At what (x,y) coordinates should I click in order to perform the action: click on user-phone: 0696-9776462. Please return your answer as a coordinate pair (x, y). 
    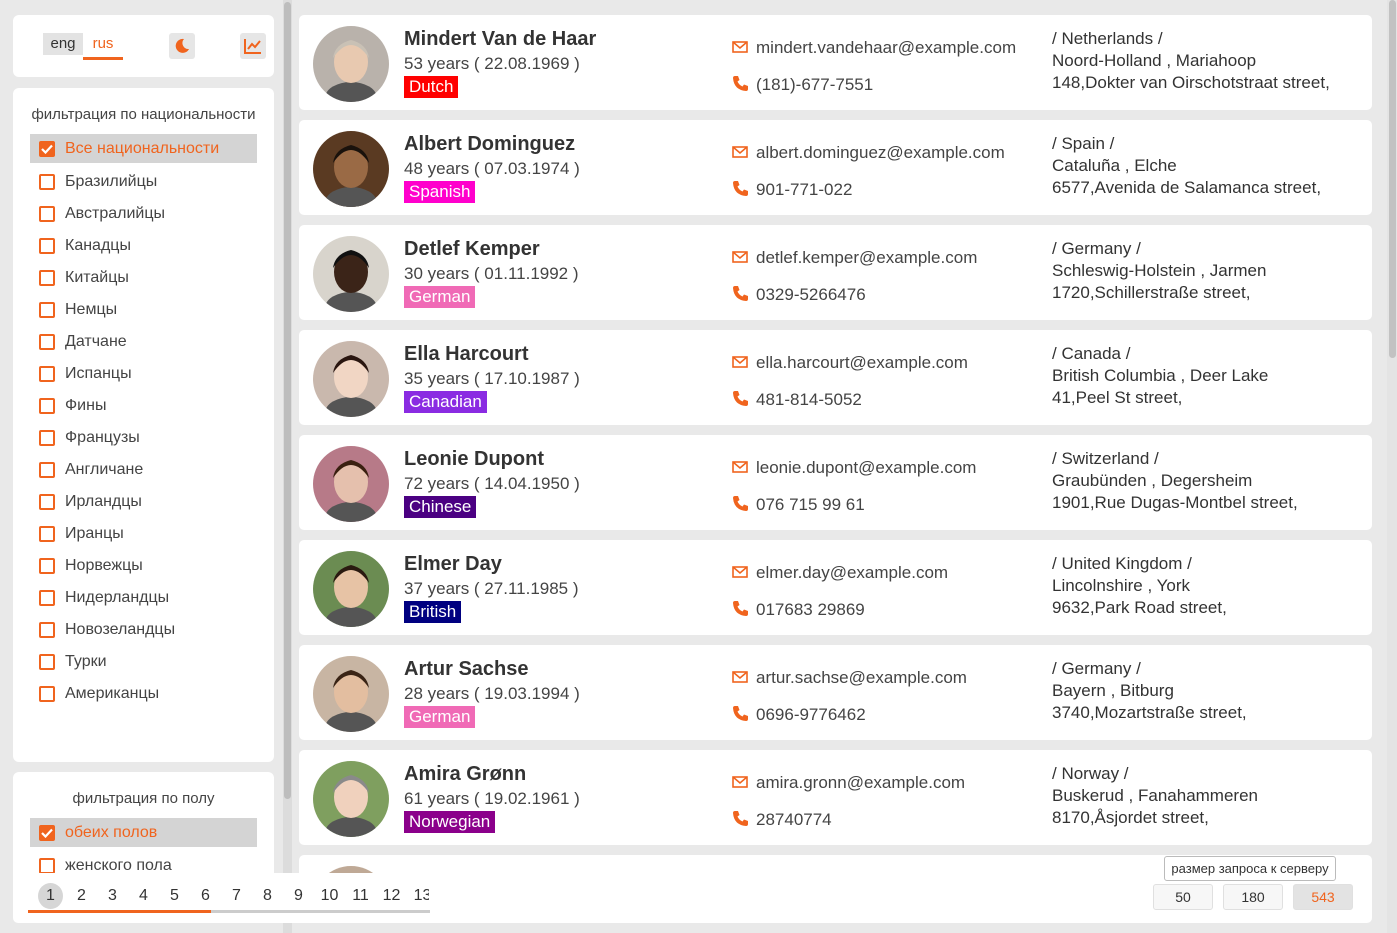
    Looking at the image, I should click on (811, 715).